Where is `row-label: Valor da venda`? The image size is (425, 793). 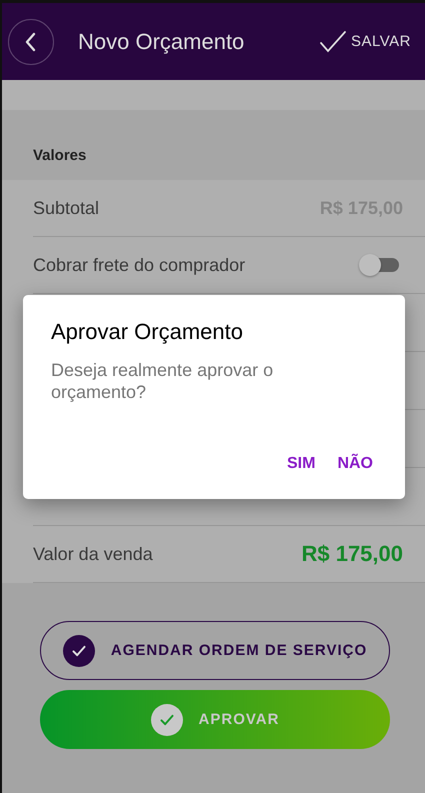
row-label: Valor da venda is located at coordinates (93, 554).